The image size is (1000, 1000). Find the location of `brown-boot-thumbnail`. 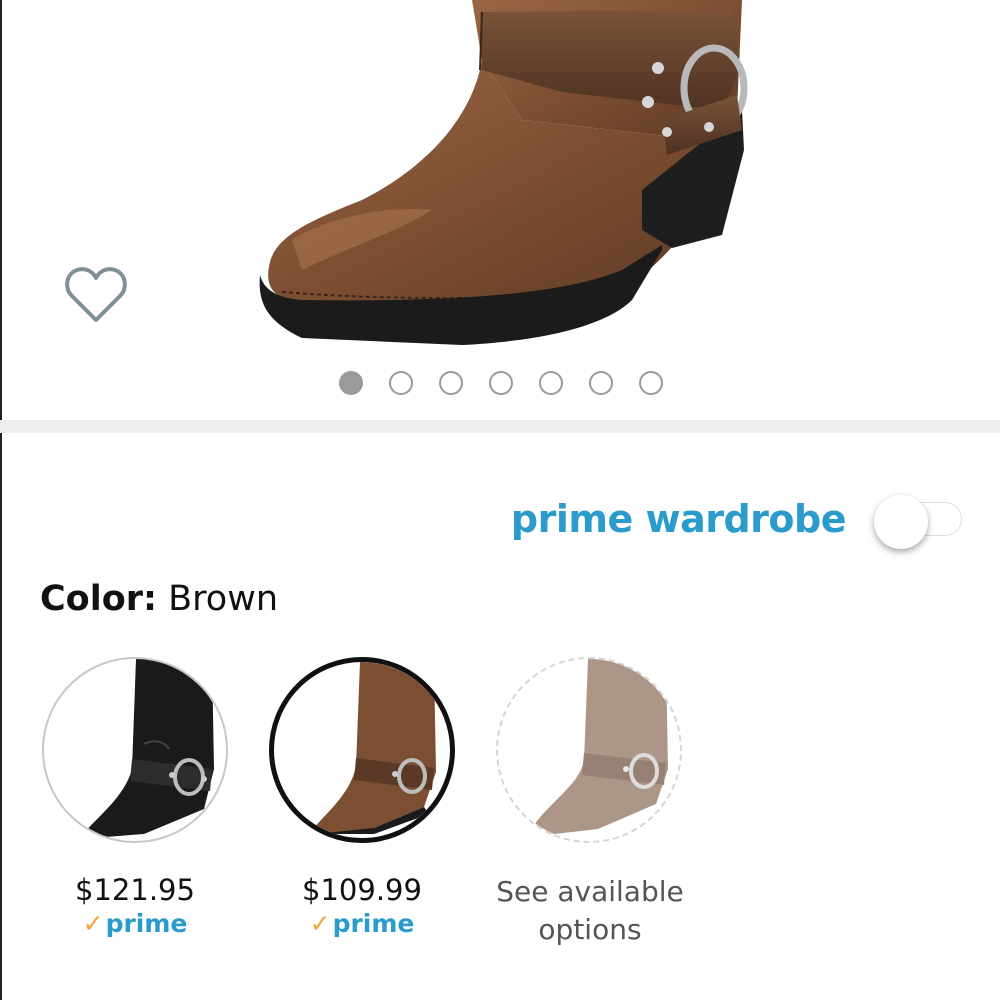

brown-boot-thumbnail is located at coordinates (372, 748).